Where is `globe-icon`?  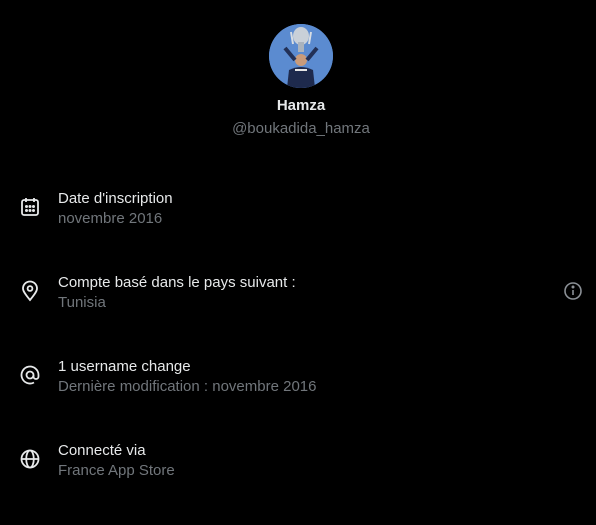
globe-icon is located at coordinates (30, 459).